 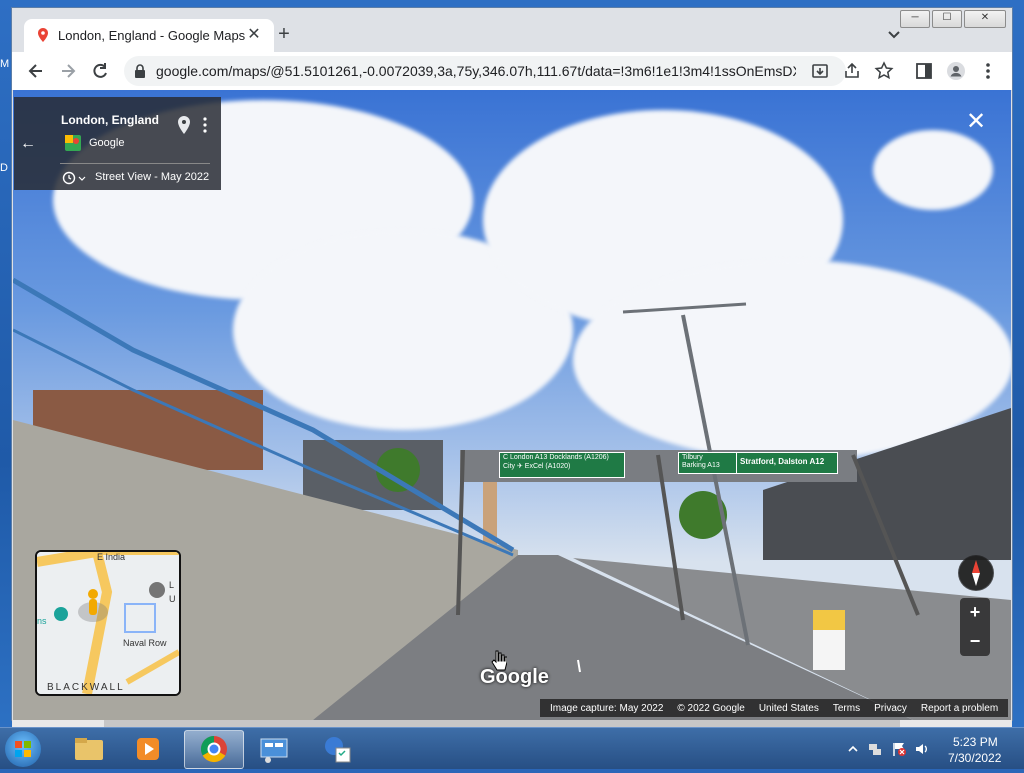 What do you see at coordinates (852, 71) in the screenshot?
I see `share-icon` at bounding box center [852, 71].